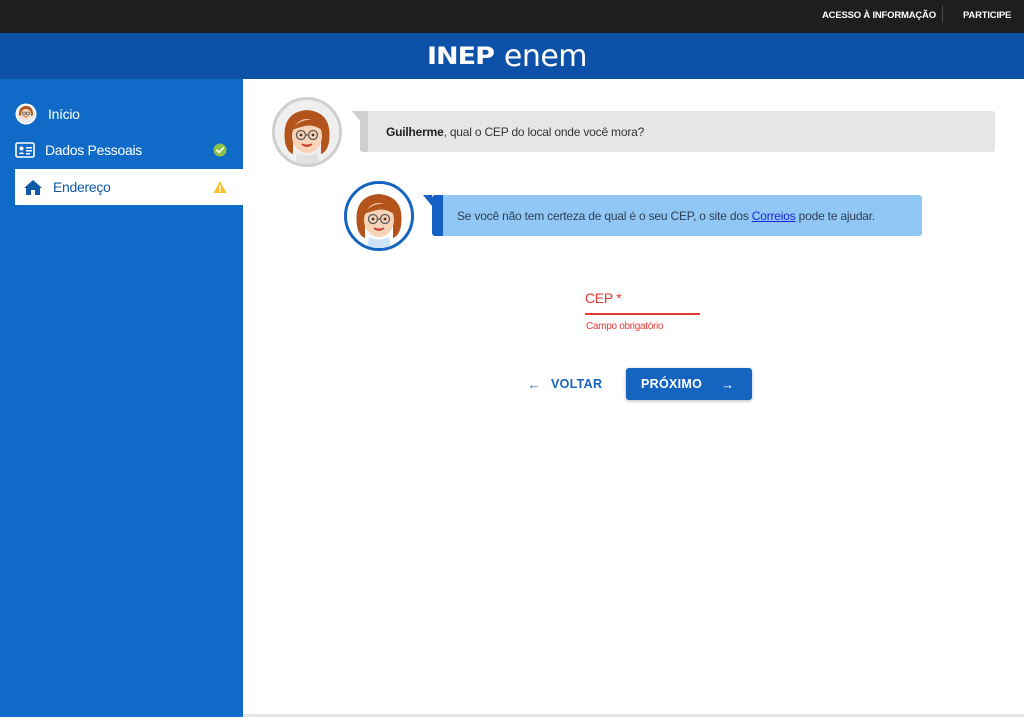 This screenshot has height=717, width=1024. I want to click on top-bar: ACESSO À INFORMAÇÃO PARTICIPE, so click(512, 16).